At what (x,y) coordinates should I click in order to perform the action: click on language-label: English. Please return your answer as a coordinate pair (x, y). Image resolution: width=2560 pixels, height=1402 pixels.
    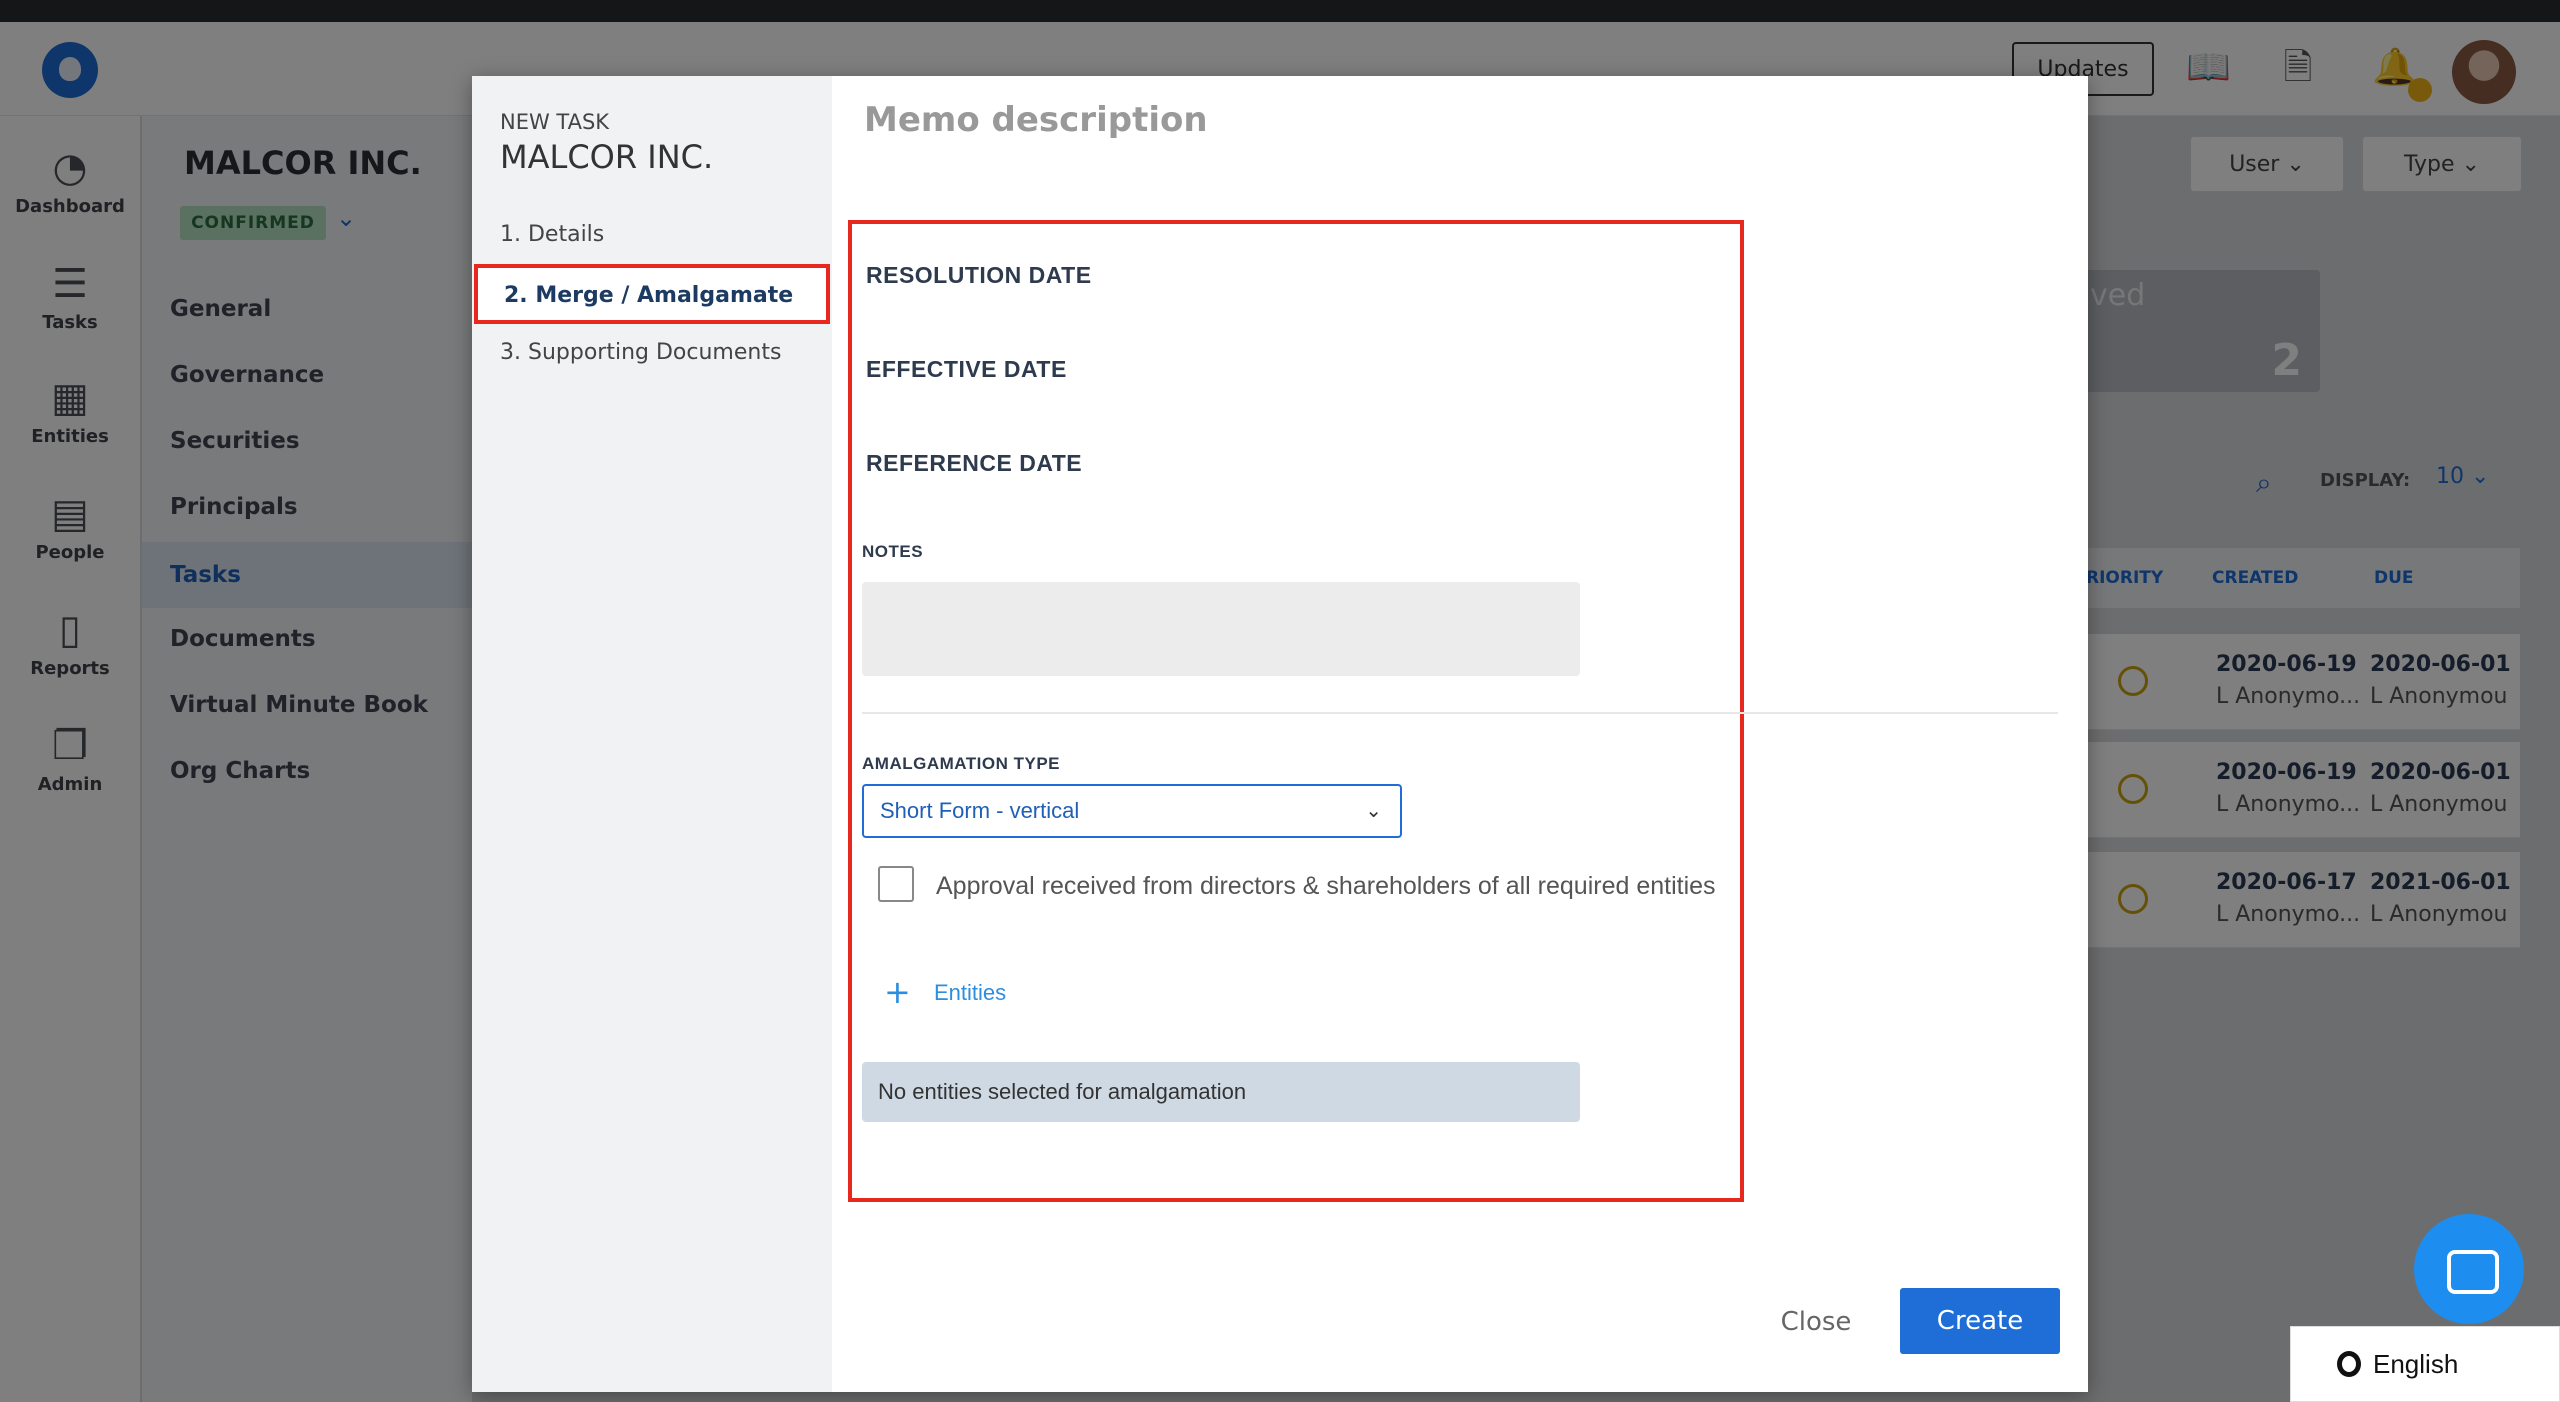
    Looking at the image, I should click on (2416, 1363).